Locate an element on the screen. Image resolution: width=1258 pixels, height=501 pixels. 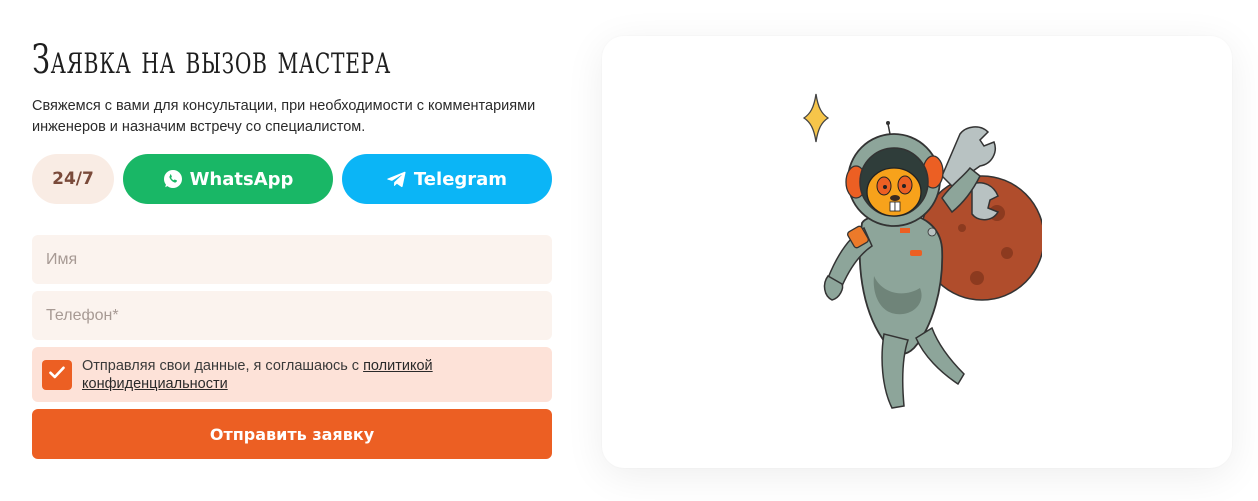
telegram-button: Telegram is located at coordinates (447, 179).